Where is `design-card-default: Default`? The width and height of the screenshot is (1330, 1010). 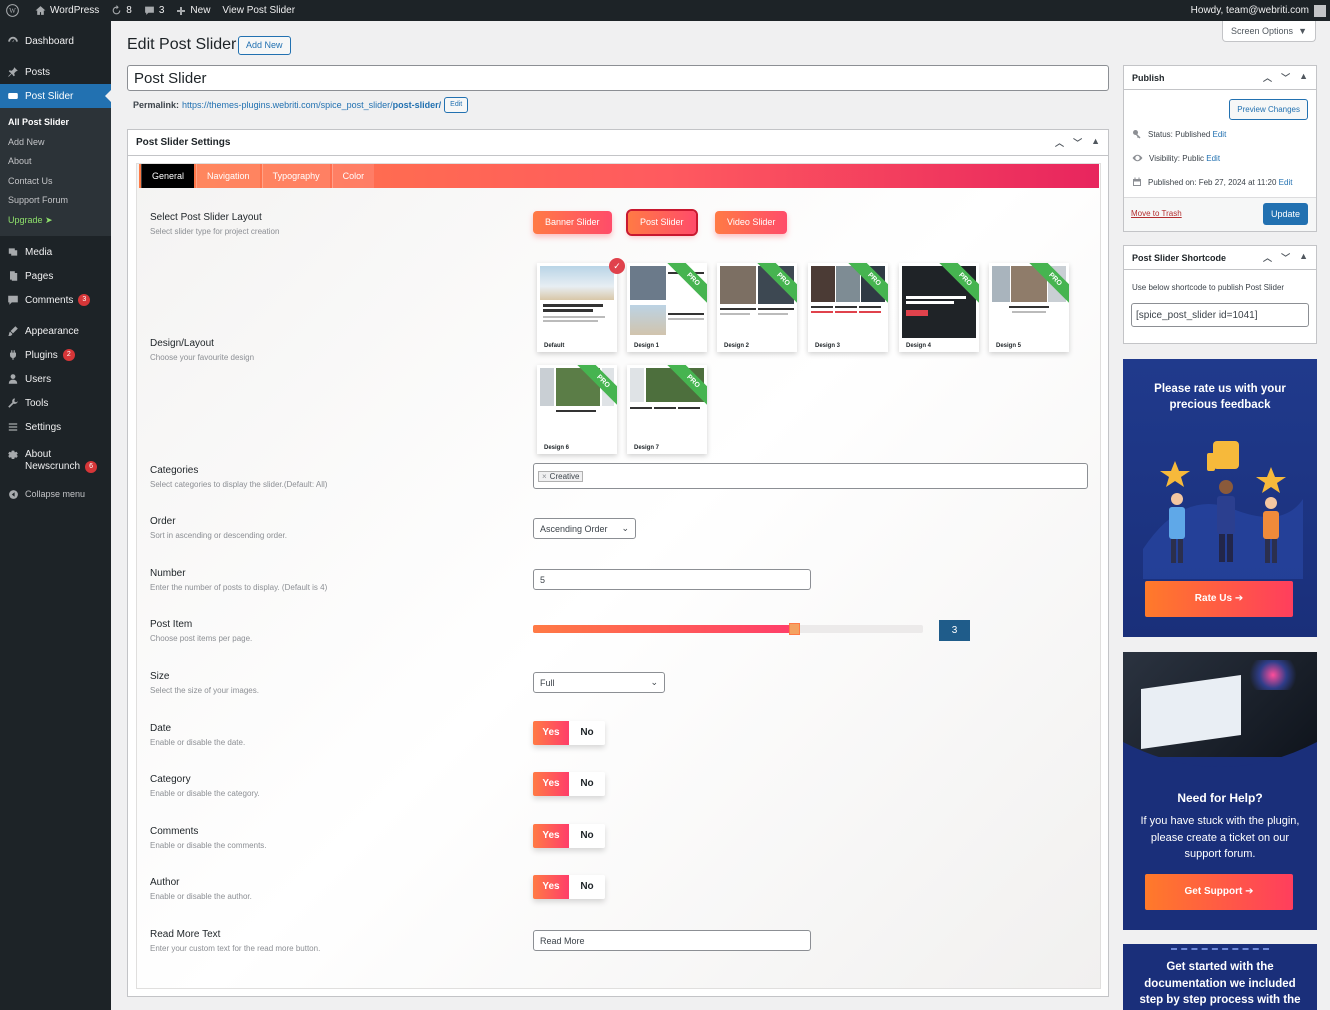
design-card-default: Default is located at coordinates (577, 307).